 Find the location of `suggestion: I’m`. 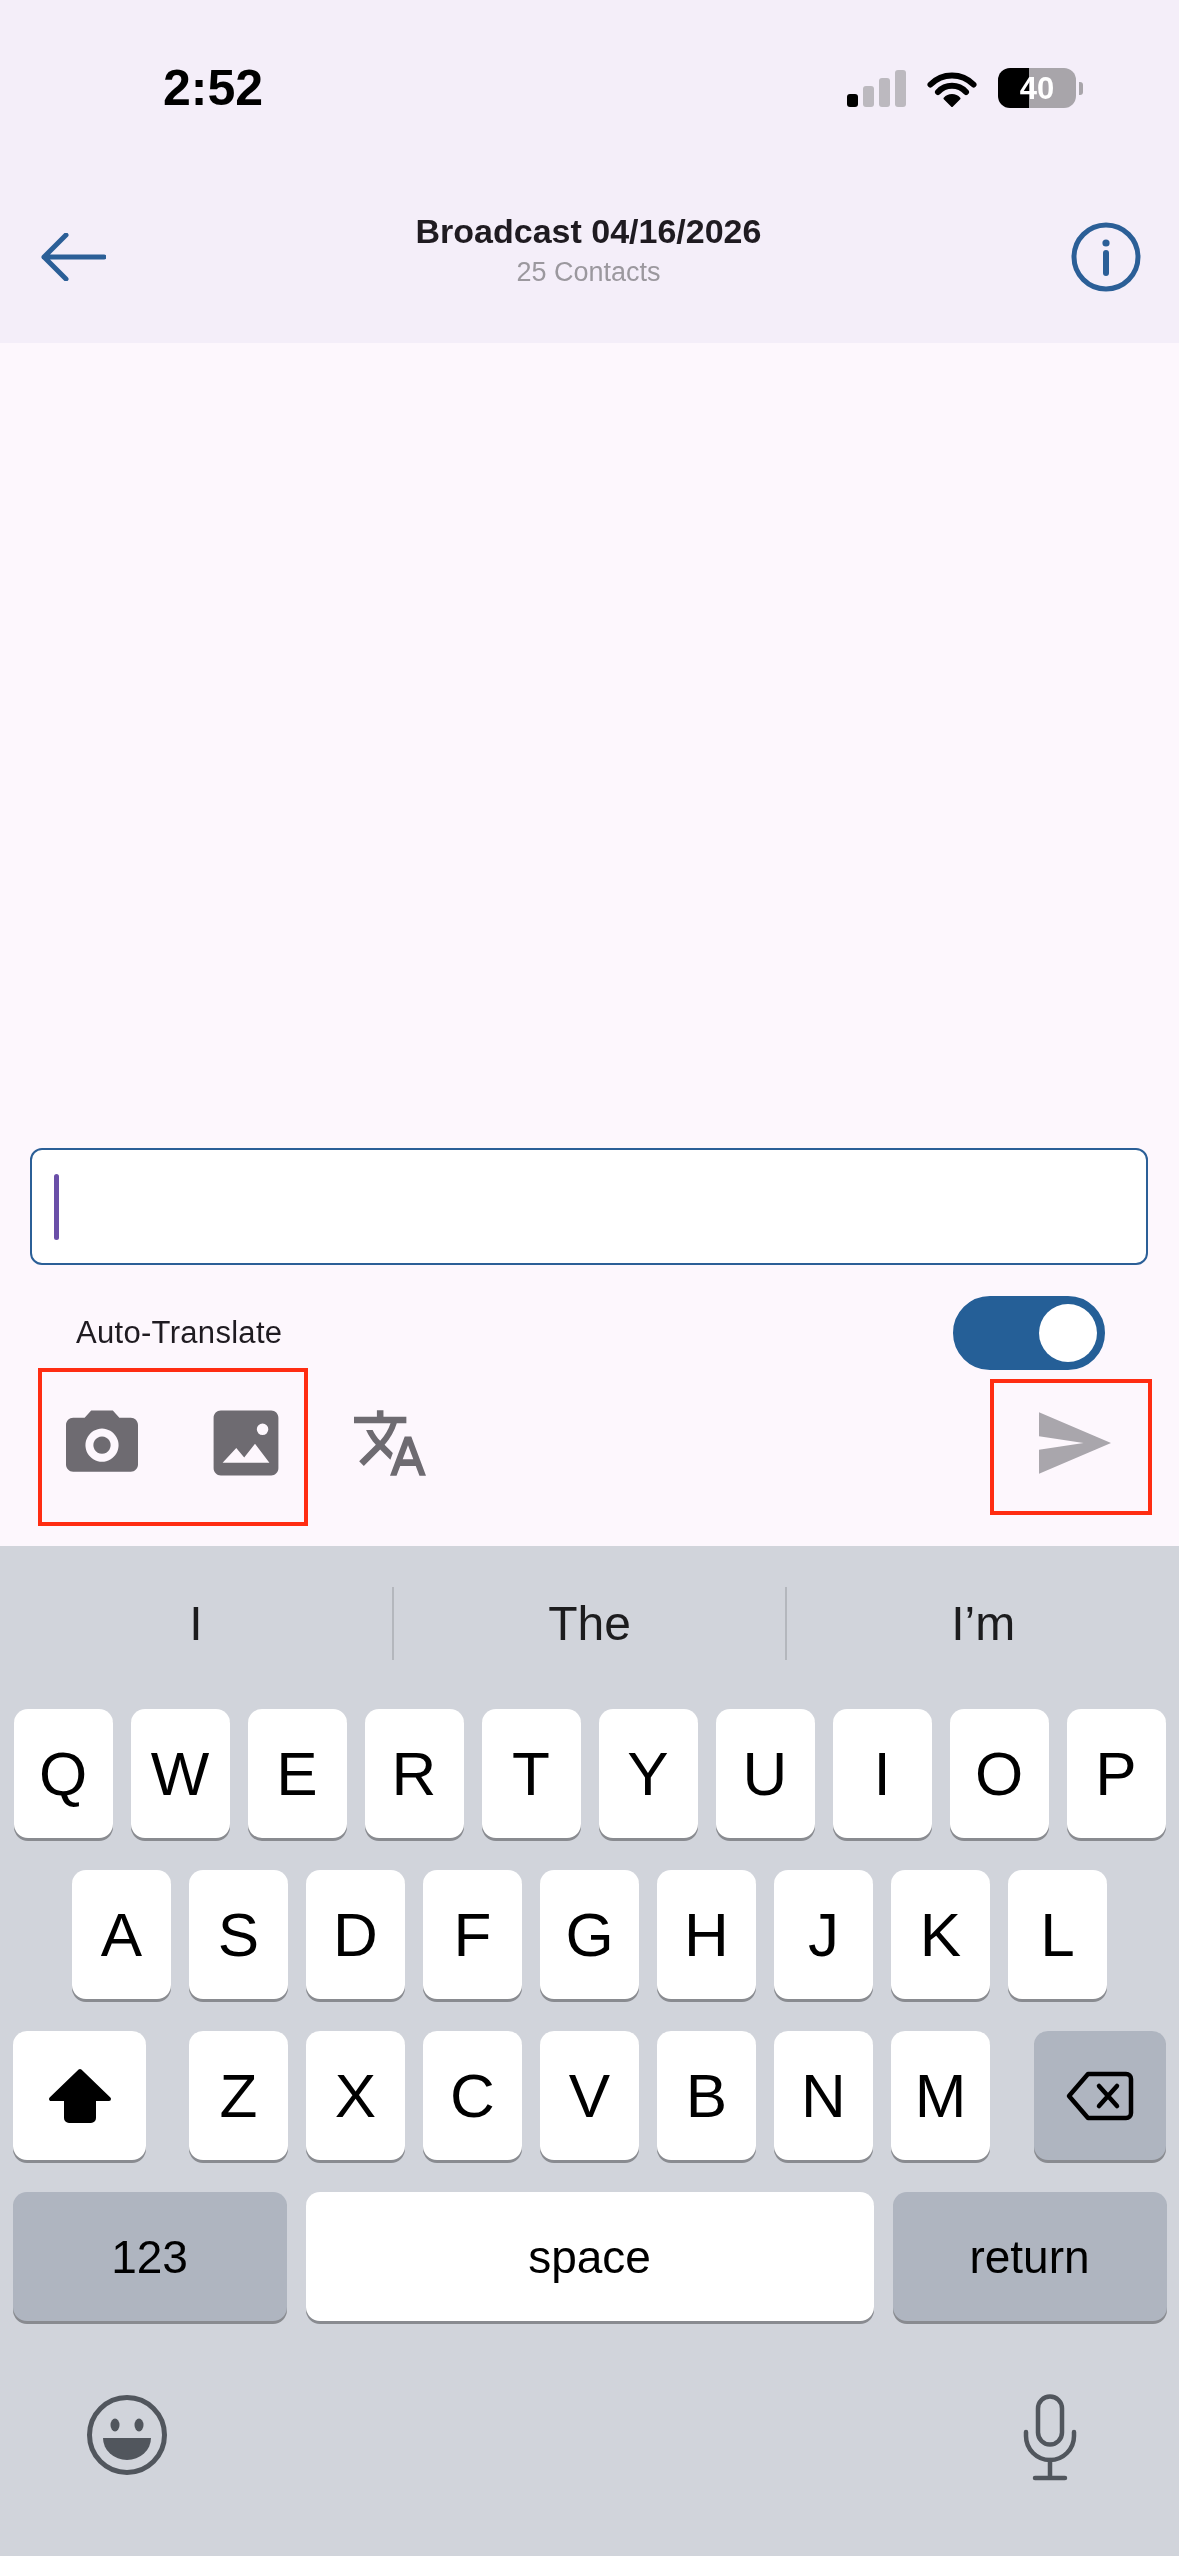

suggestion: I’m is located at coordinates (983, 1623).